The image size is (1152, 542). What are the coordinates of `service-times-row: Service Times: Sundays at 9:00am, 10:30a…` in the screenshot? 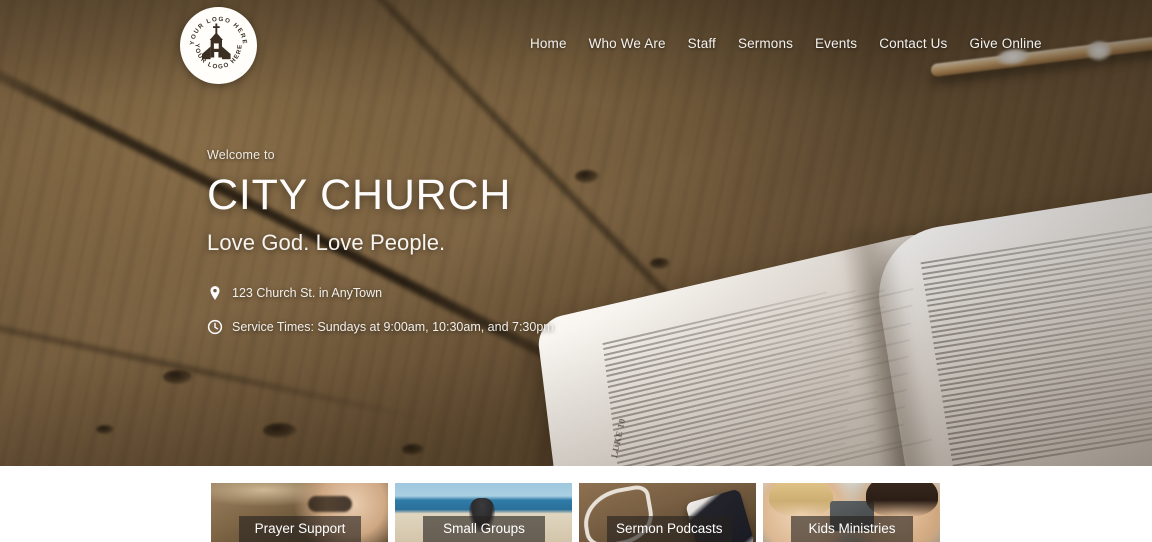 It's located at (527, 327).